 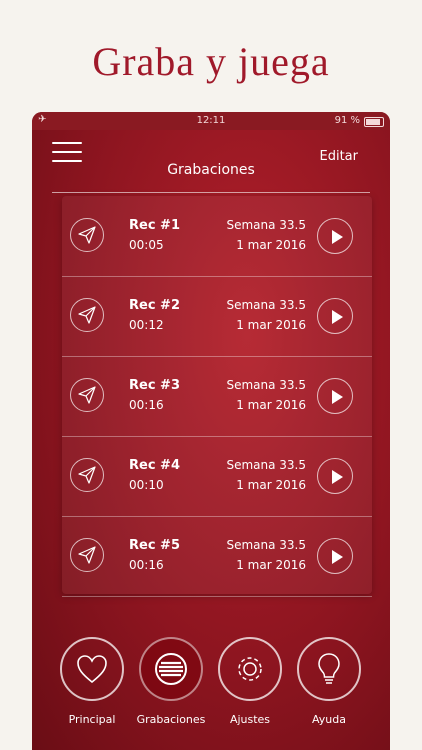 What do you see at coordinates (250, 719) in the screenshot?
I see `tab-label: Ajustes` at bounding box center [250, 719].